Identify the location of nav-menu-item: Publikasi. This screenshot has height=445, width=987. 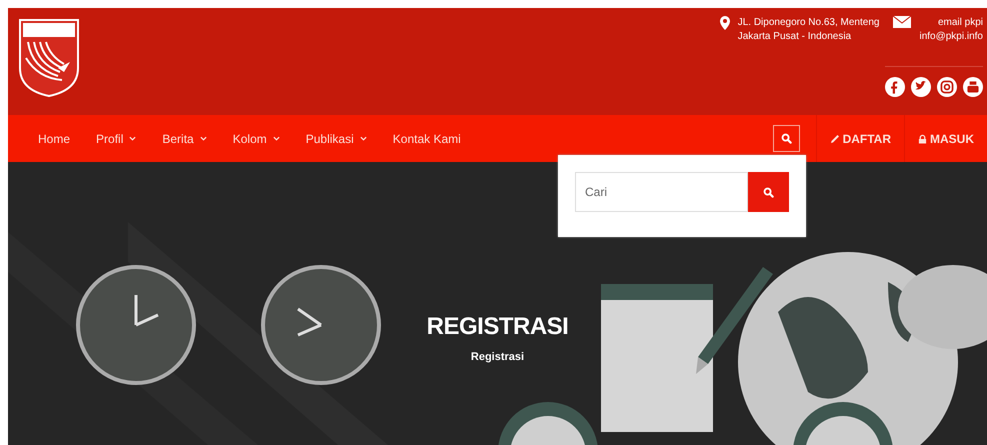
(341, 139).